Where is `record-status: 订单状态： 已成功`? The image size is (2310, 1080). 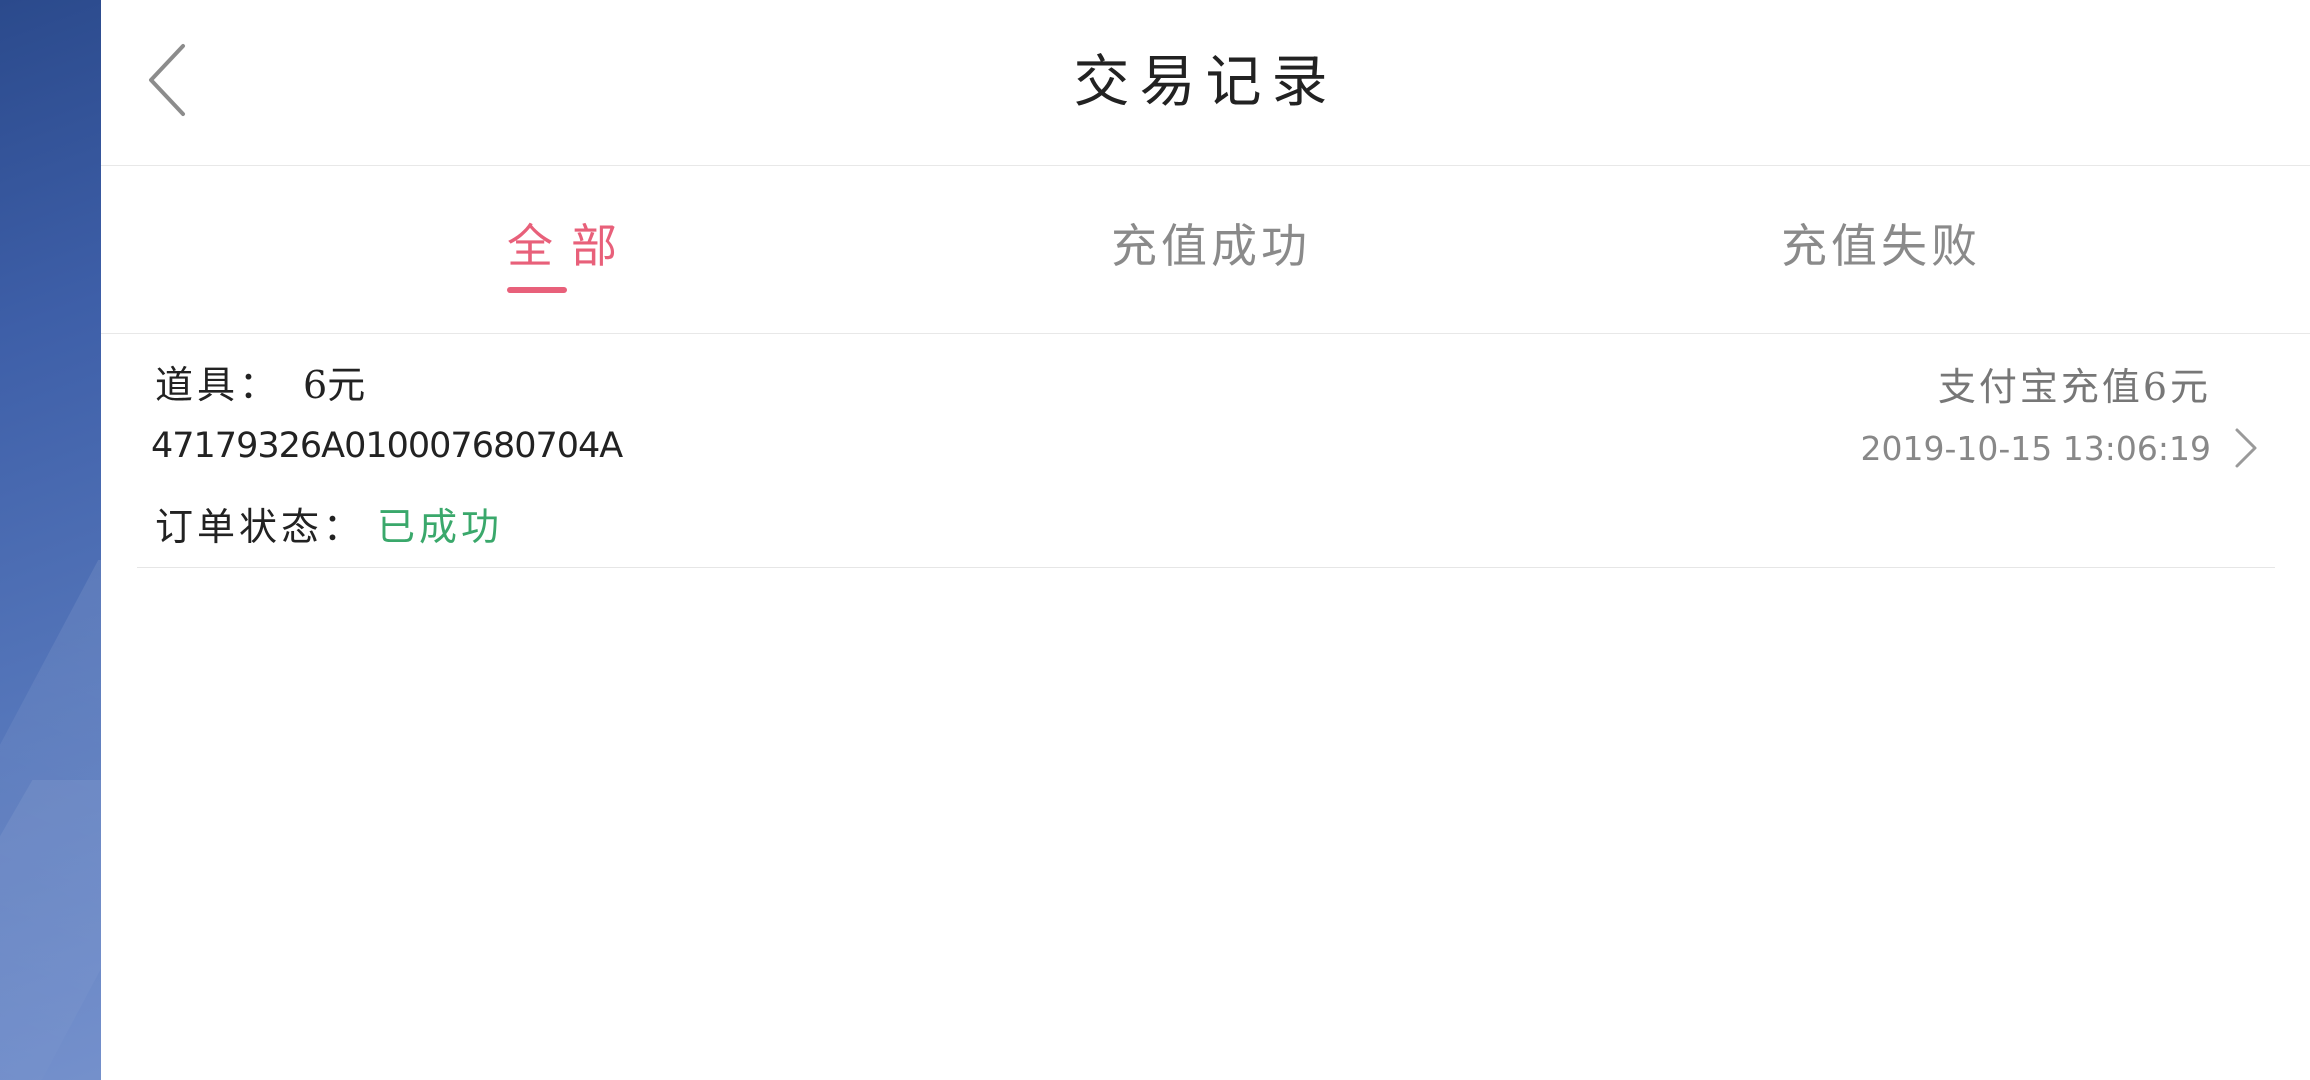 record-status: 订单状态： 已成功 is located at coordinates (329, 523).